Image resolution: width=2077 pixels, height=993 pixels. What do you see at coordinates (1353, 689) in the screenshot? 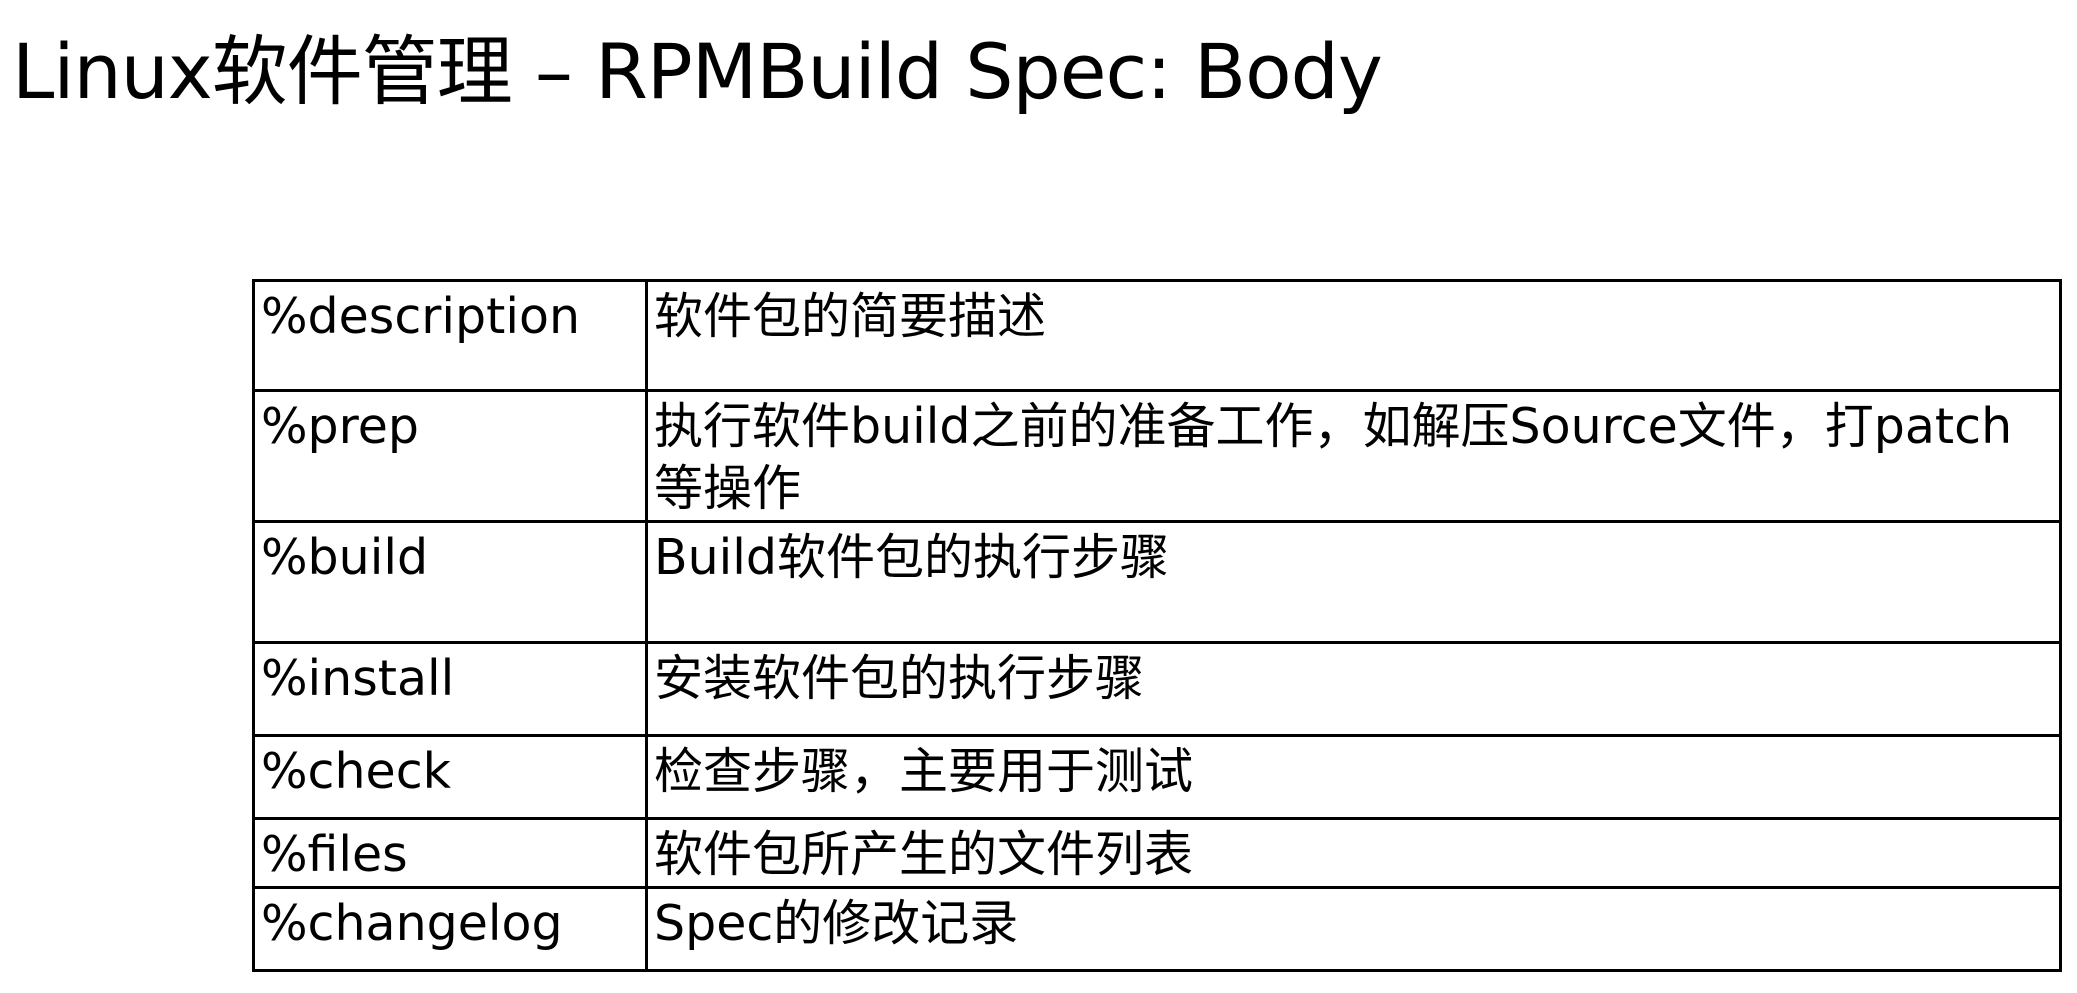
I see `description-cell: 安装软件包的执行步骤` at bounding box center [1353, 689].